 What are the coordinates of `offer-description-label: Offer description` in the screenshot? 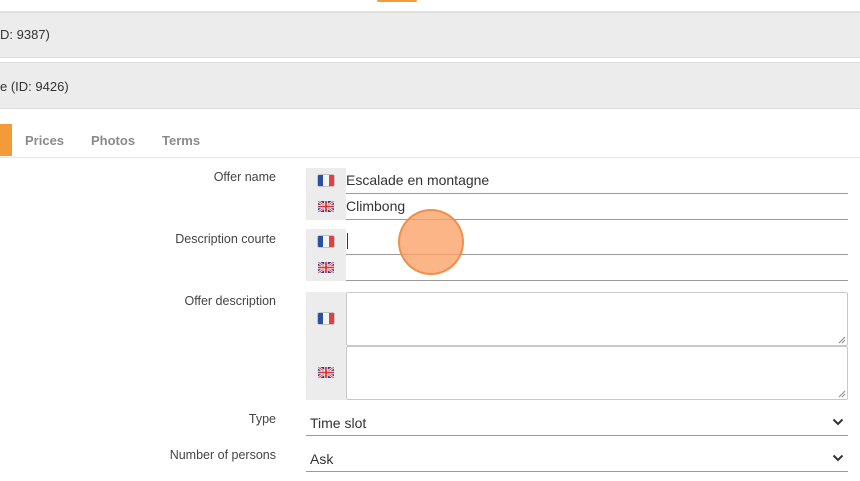 It's located at (230, 301).